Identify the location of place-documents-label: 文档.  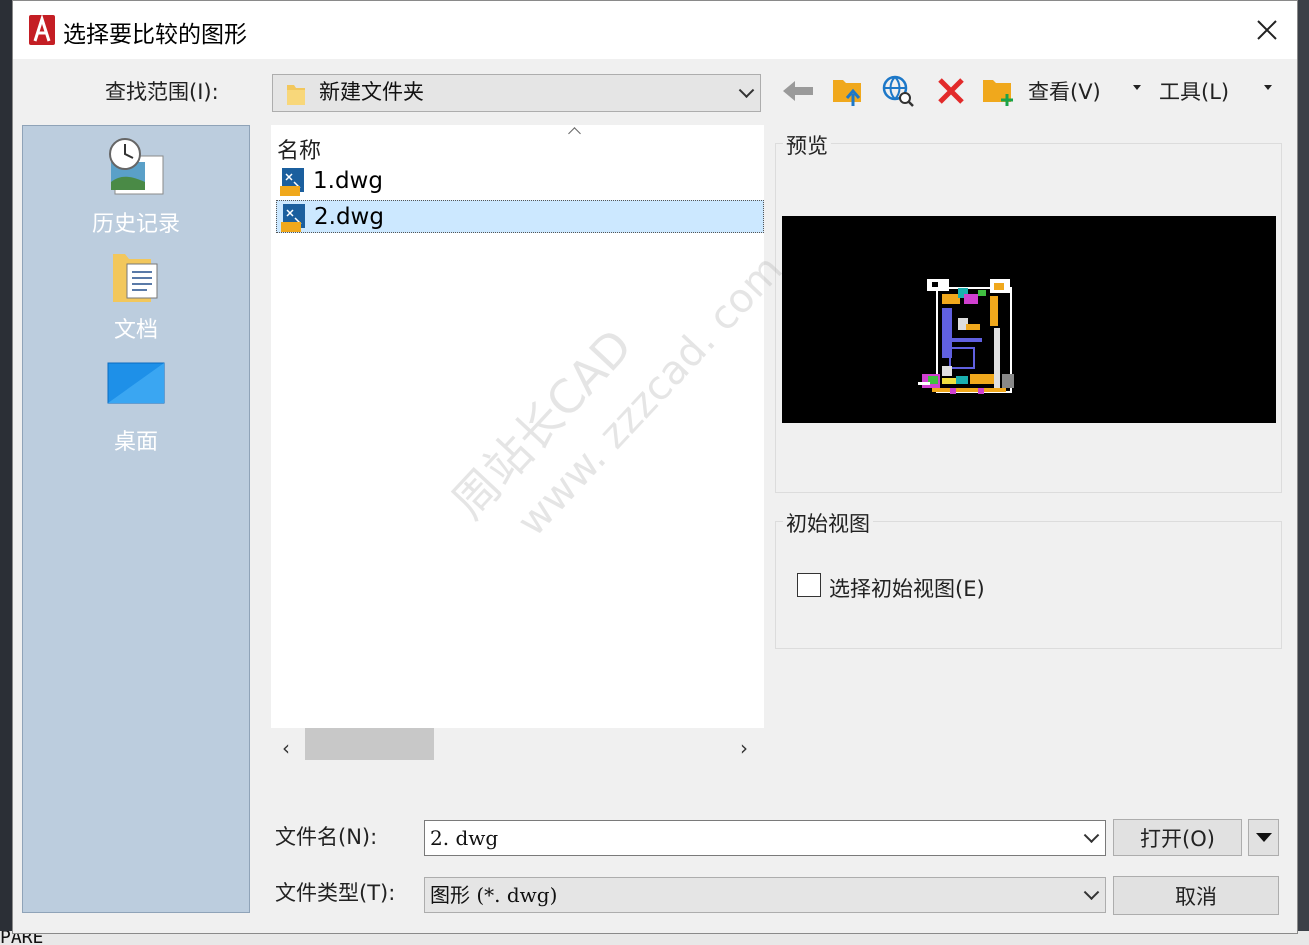
(135, 330).